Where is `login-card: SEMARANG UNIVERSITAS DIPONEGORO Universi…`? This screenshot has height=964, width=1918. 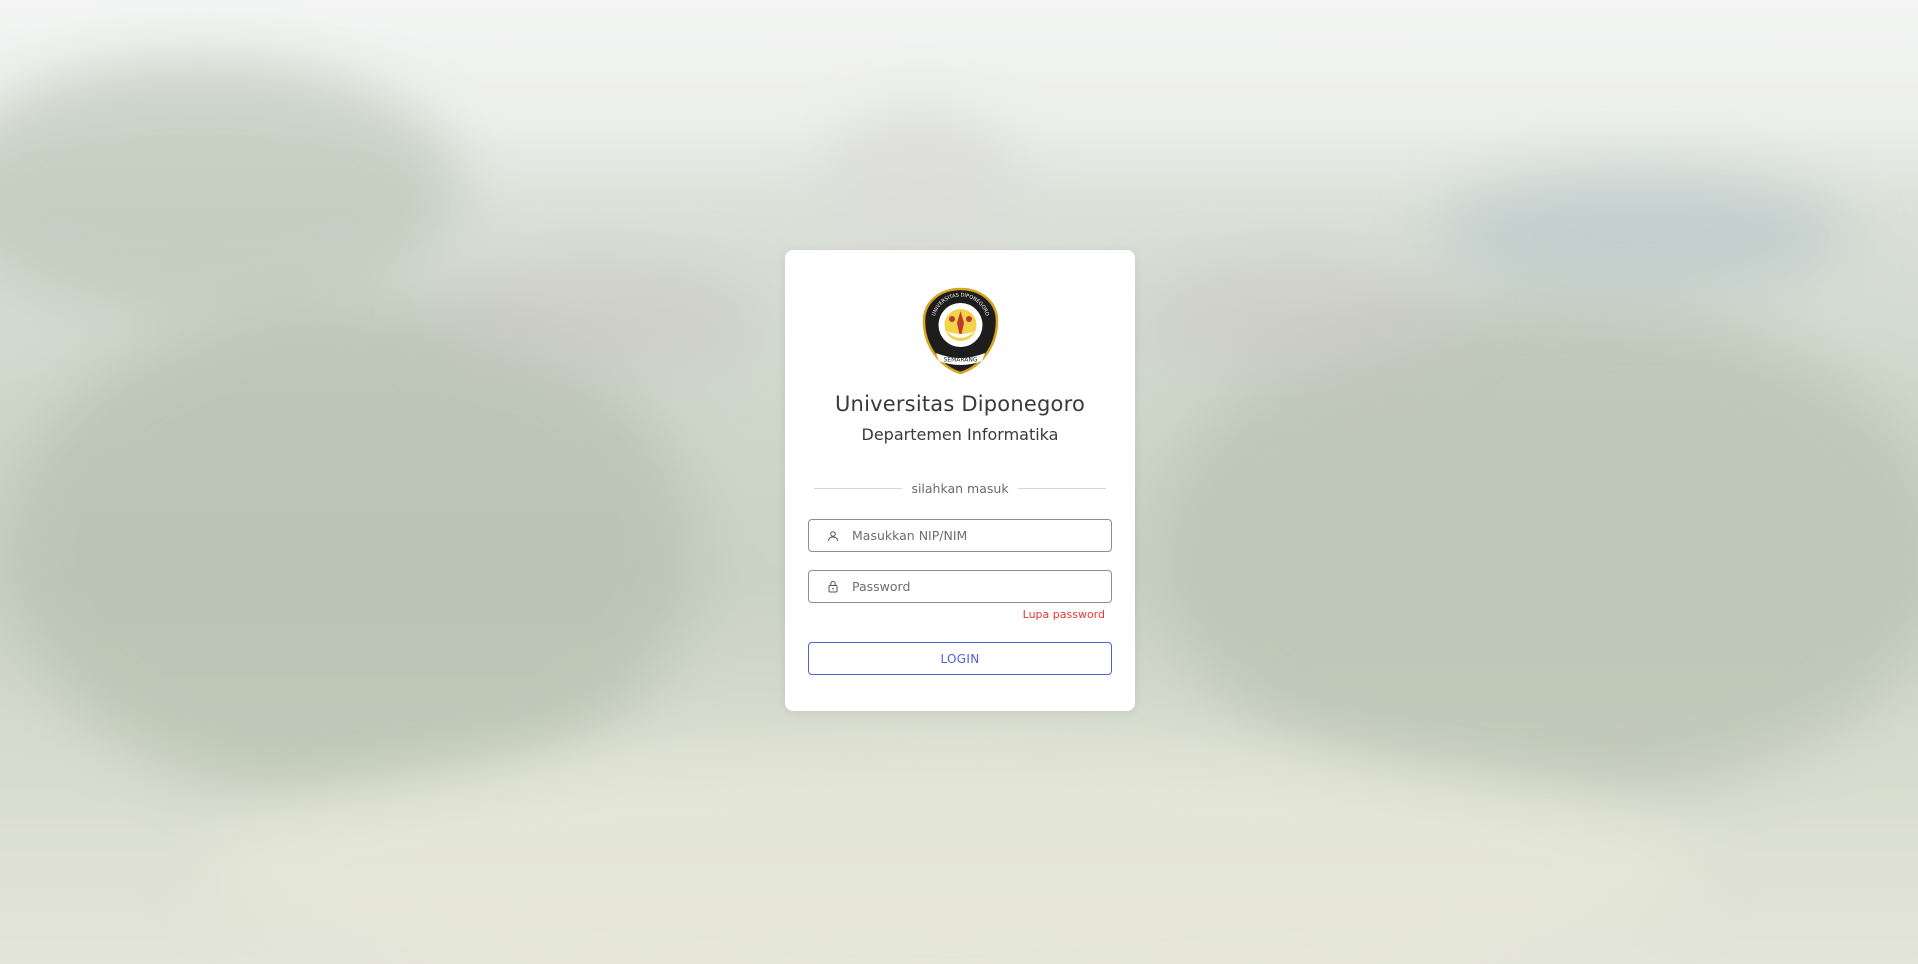
login-card: SEMARANG UNIVERSITAS DIPONEGORO Universi… is located at coordinates (960, 480).